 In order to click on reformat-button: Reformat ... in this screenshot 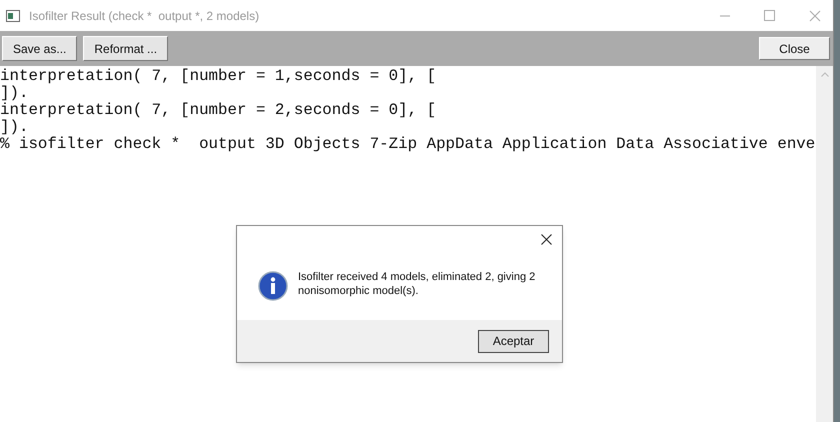, I will do `click(125, 48)`.